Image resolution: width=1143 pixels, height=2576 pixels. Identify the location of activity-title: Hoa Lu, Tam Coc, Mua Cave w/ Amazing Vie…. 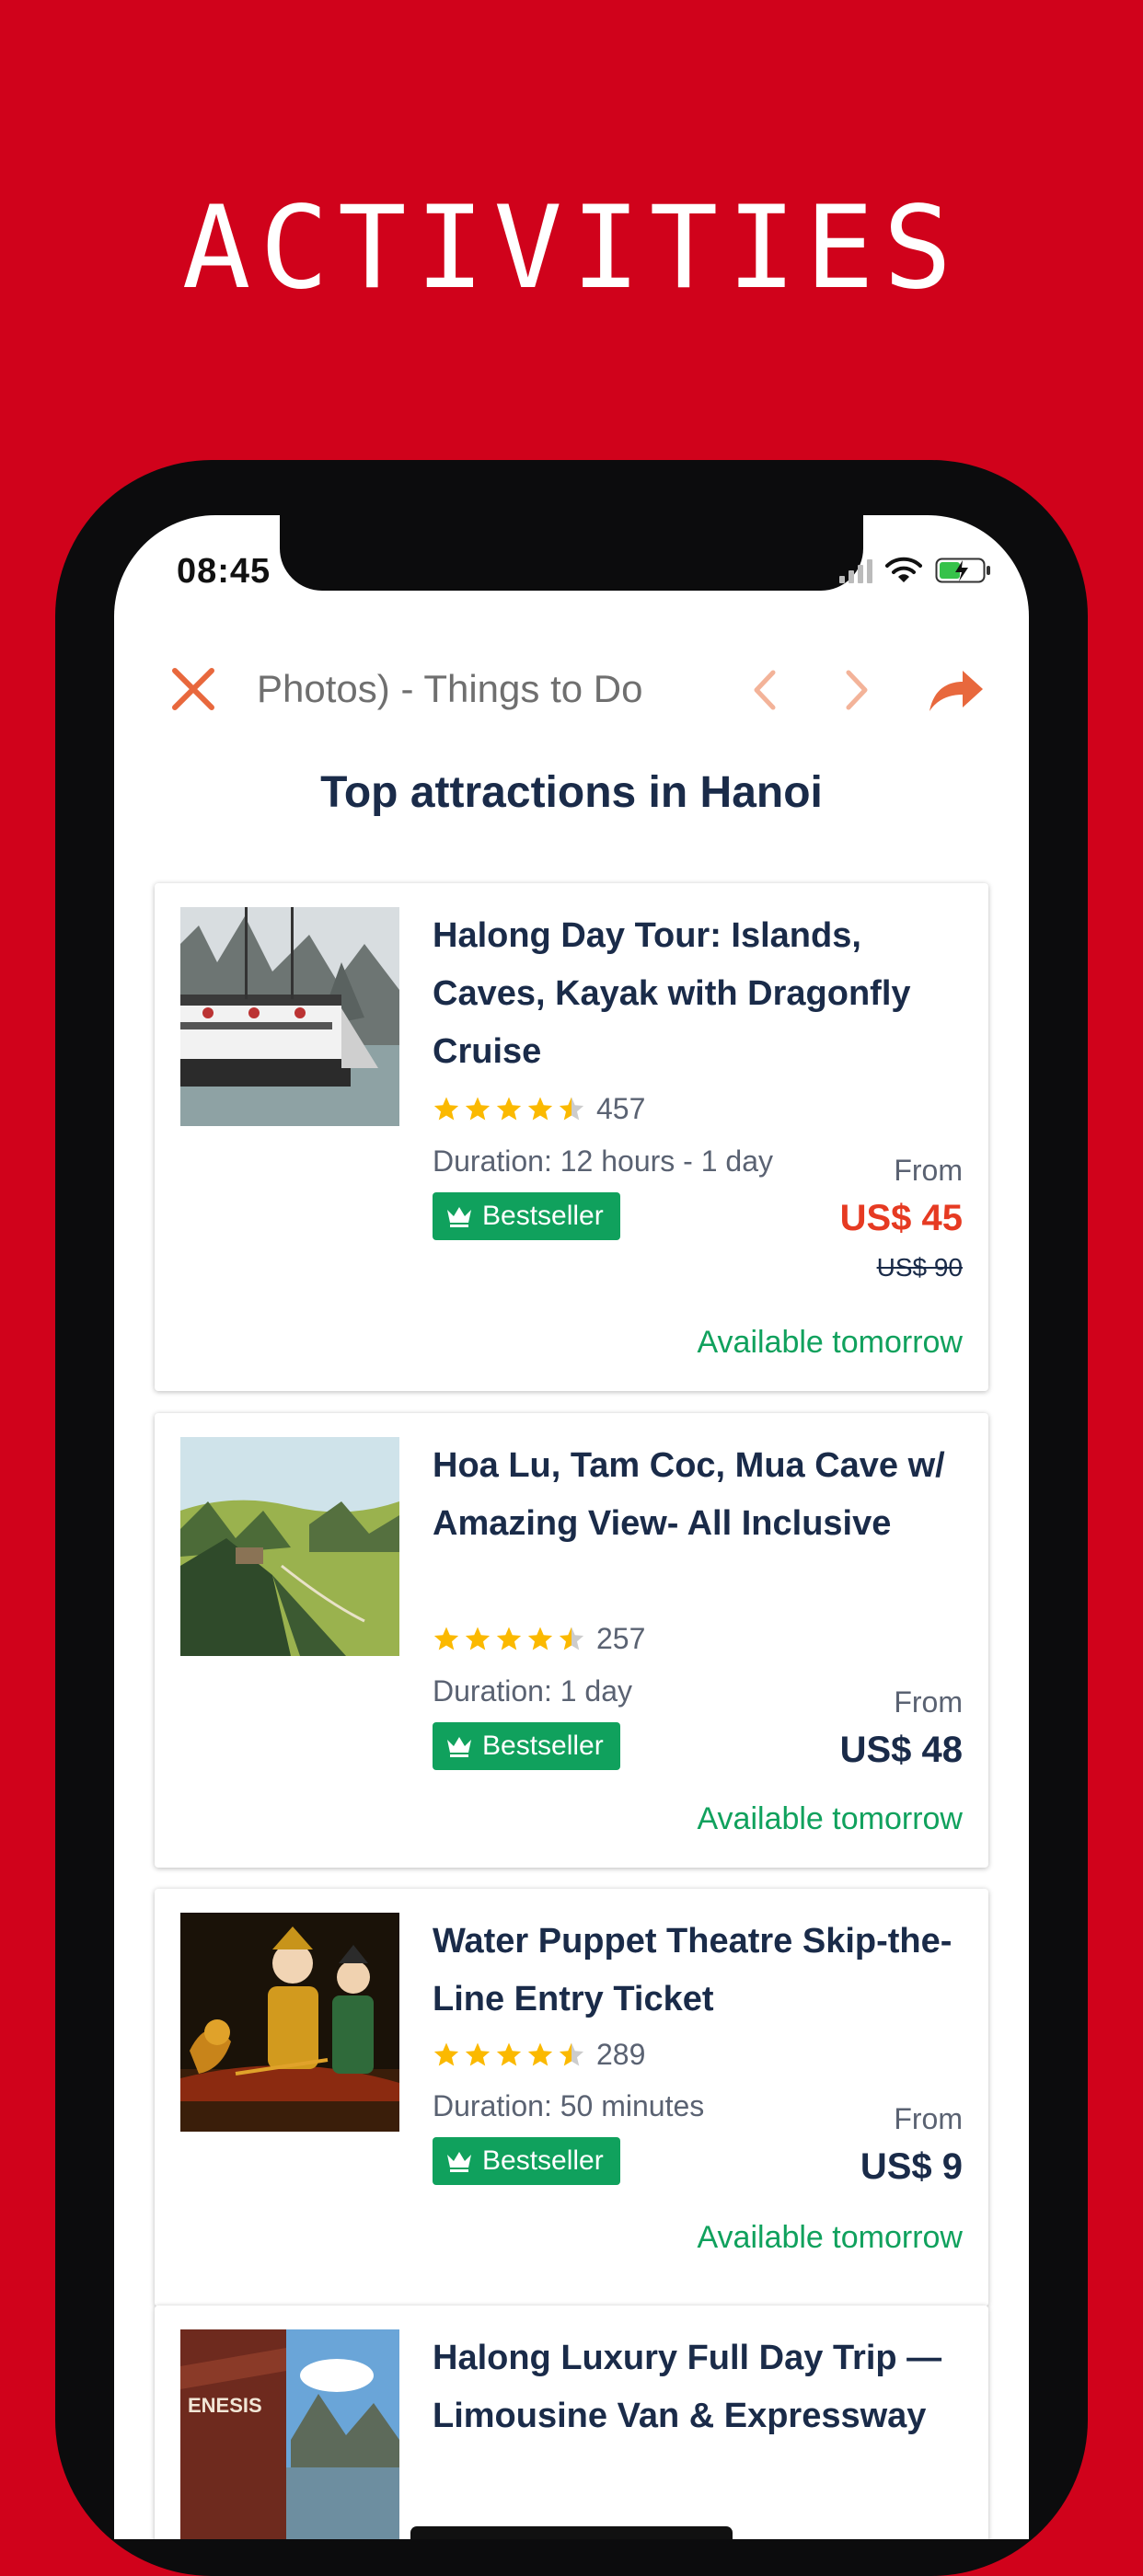
(700, 1495).